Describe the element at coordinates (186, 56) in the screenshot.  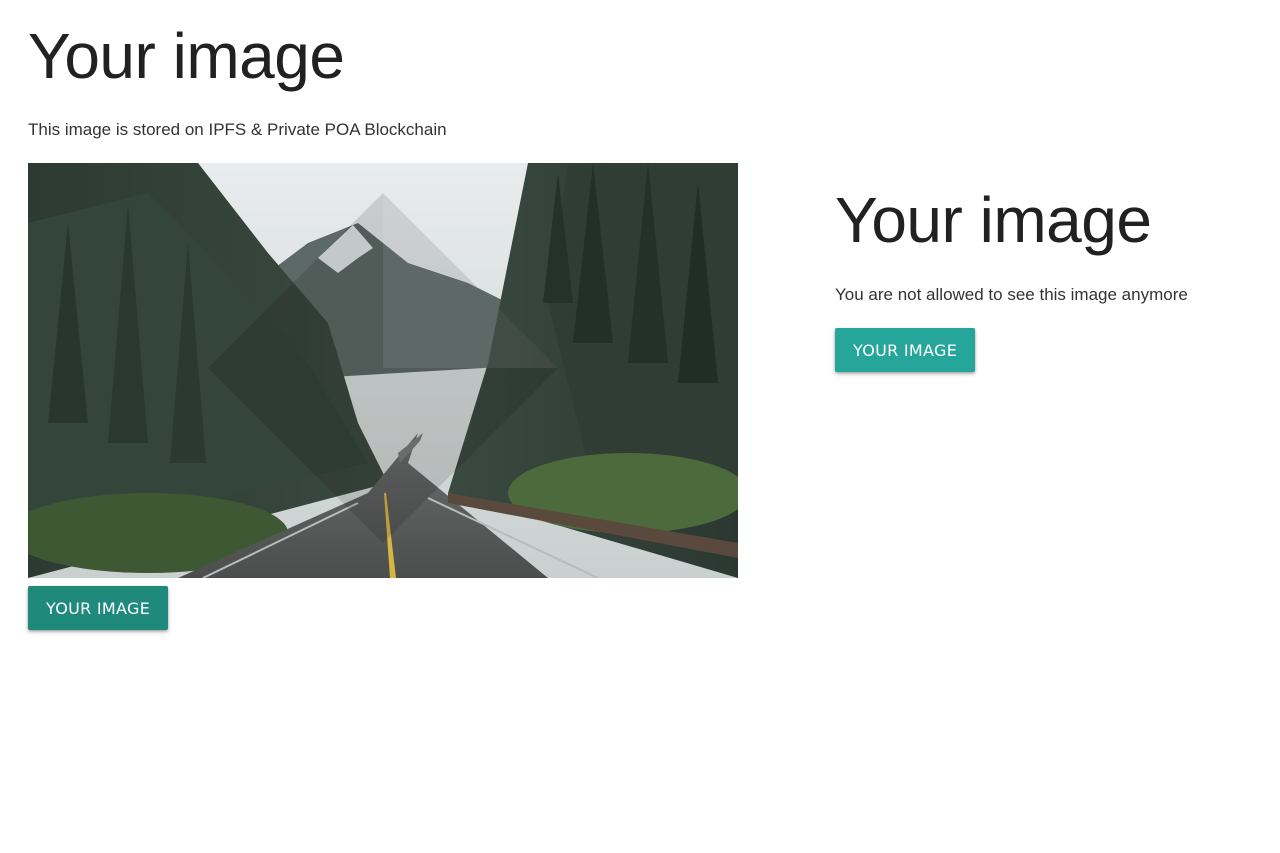
I see `page-title: Your image` at that location.